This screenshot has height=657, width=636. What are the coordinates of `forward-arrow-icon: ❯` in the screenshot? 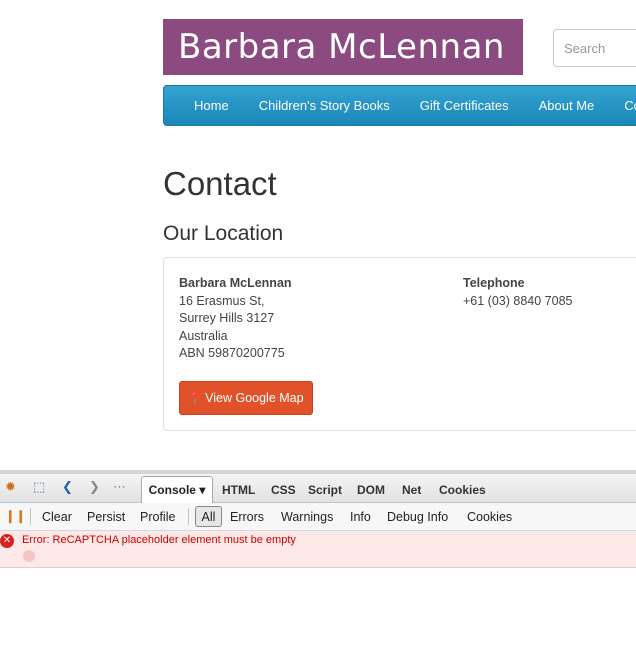 It's located at (94, 487).